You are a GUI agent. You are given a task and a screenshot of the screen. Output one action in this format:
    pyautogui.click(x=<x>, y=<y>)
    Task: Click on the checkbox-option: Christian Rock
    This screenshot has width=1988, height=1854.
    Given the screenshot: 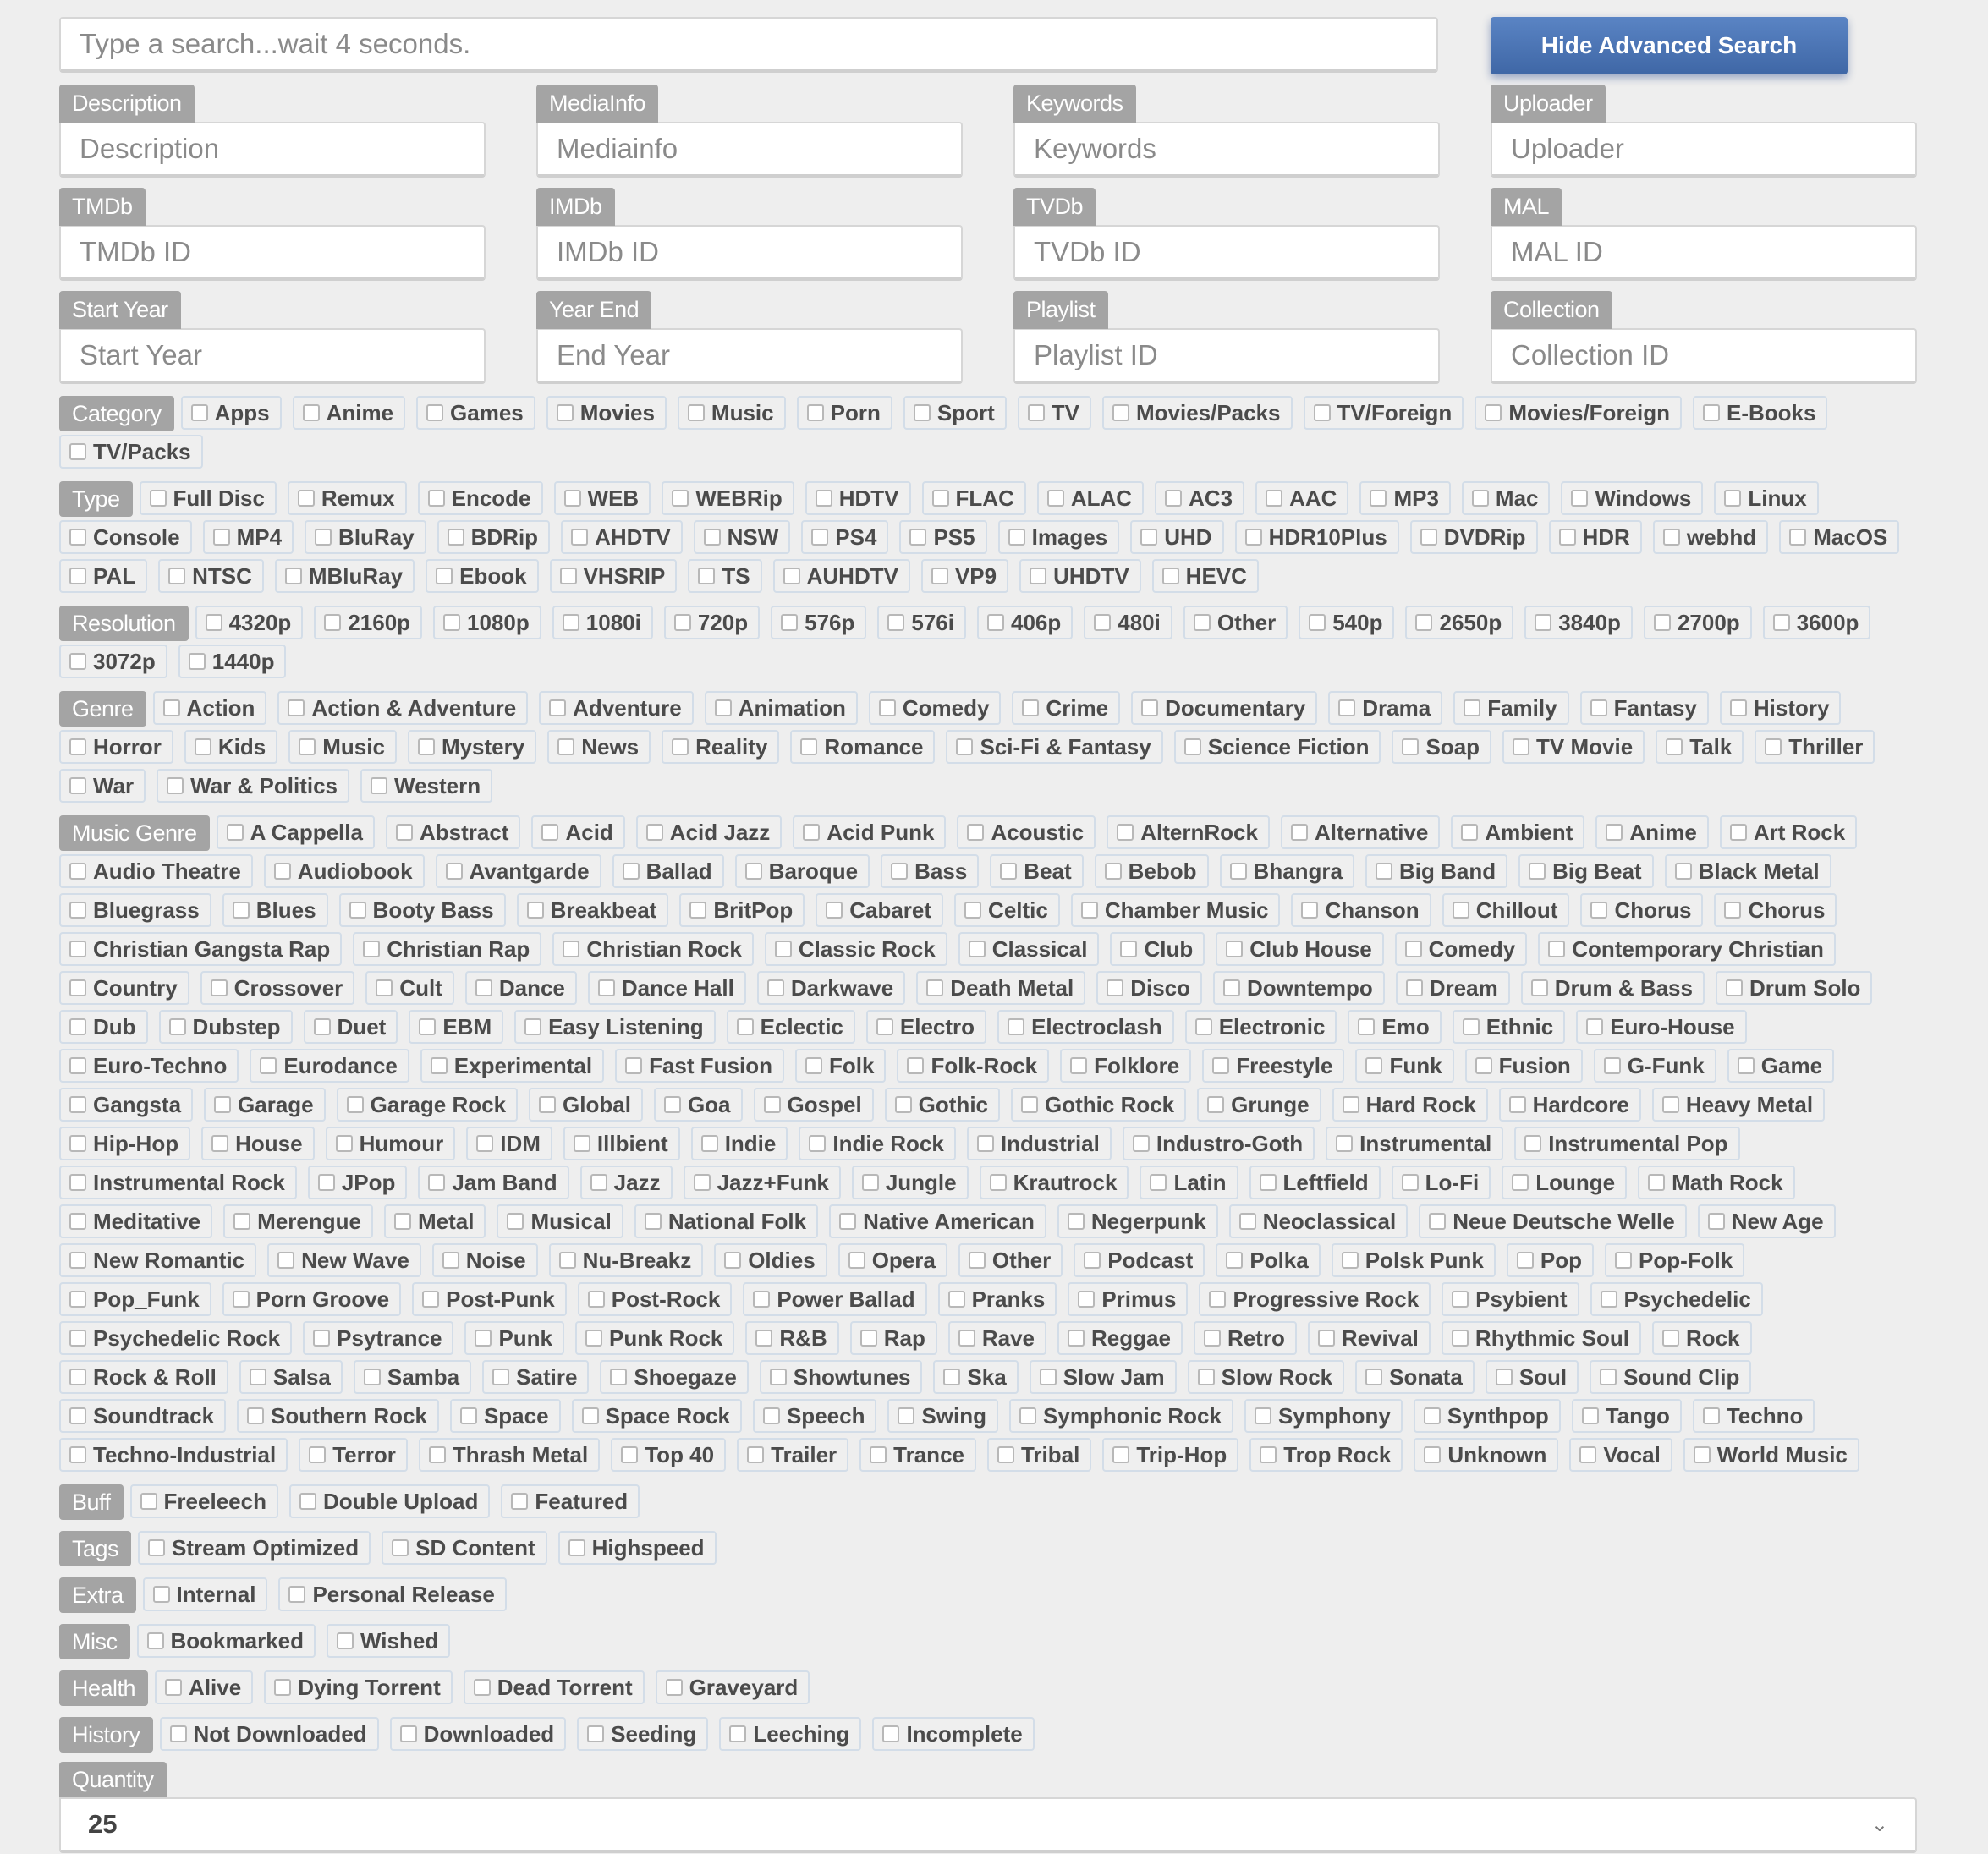 What is the action you would take?
    pyautogui.click(x=653, y=949)
    